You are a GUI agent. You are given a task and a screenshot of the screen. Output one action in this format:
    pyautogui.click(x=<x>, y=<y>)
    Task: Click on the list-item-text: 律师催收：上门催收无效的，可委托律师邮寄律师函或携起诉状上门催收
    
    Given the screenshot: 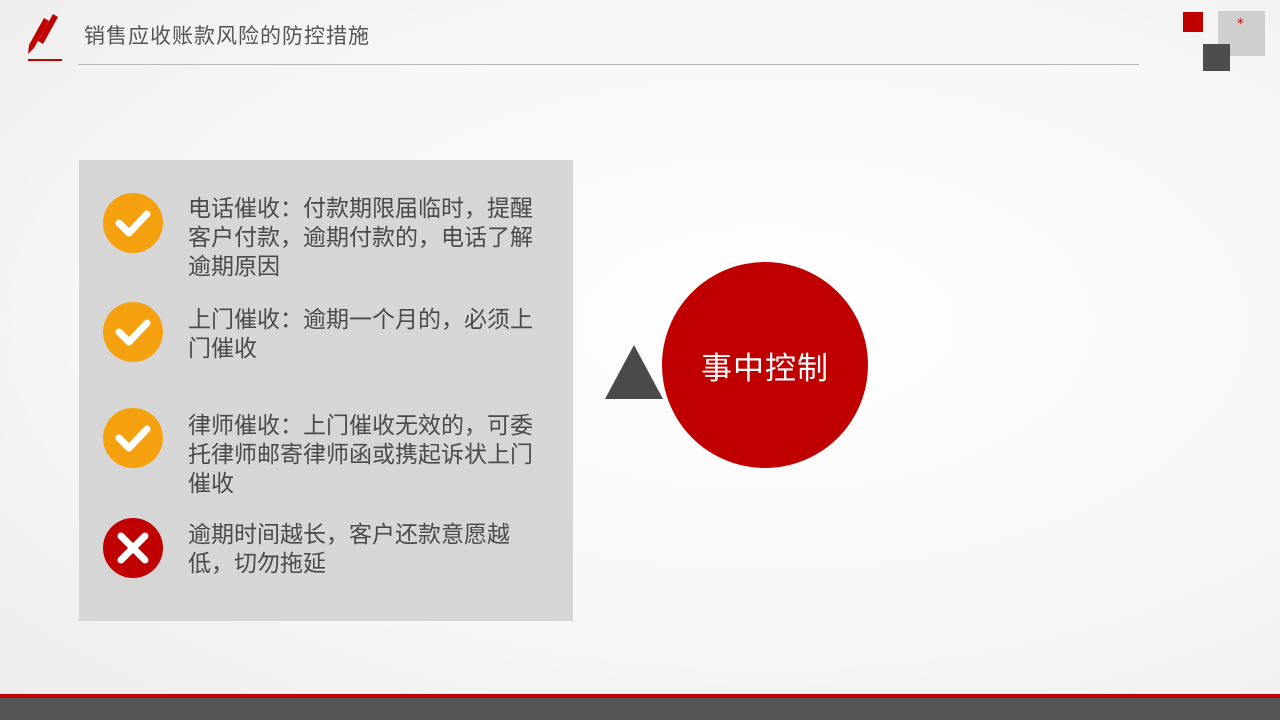 What is the action you would take?
    pyautogui.click(x=360, y=455)
    